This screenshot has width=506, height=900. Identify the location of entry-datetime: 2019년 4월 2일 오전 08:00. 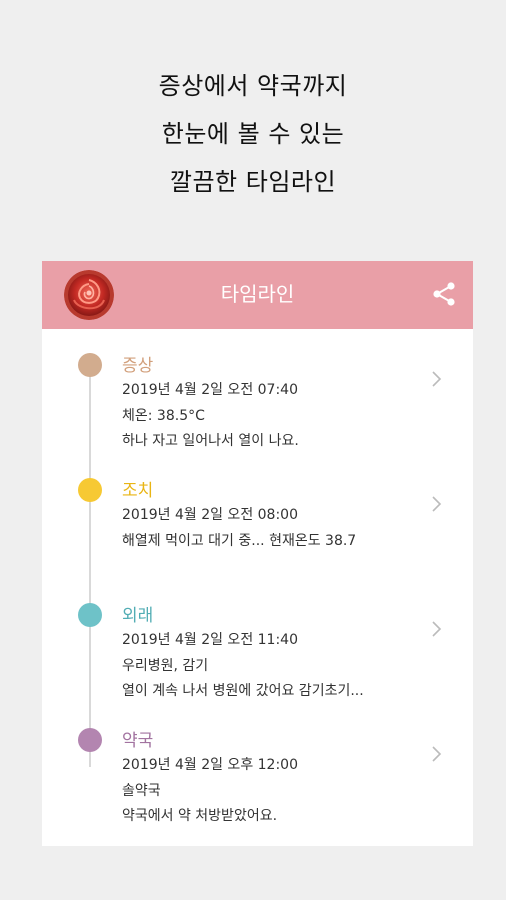
(210, 515).